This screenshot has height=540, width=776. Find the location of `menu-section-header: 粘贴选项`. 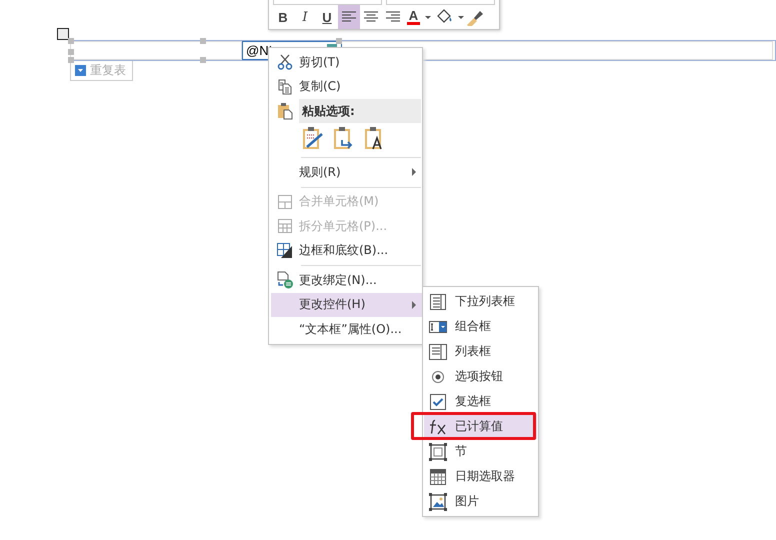

menu-section-header: 粘贴选项 is located at coordinates (360, 111).